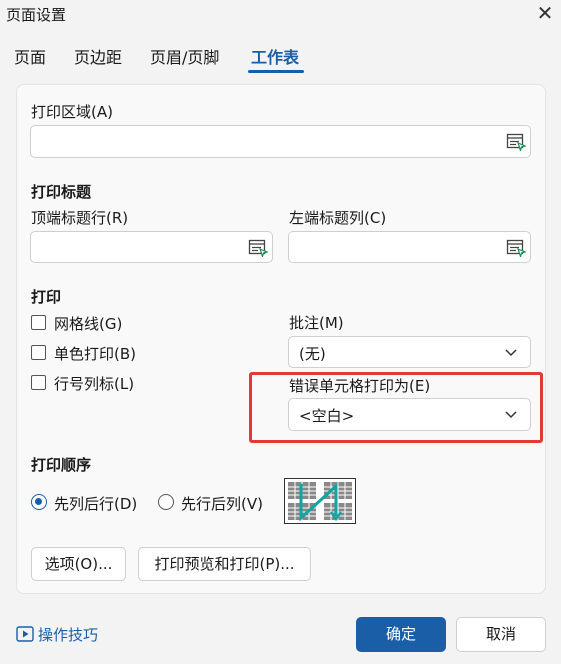 The width and height of the screenshot is (561, 664). I want to click on comments-select: (无), so click(409, 352).